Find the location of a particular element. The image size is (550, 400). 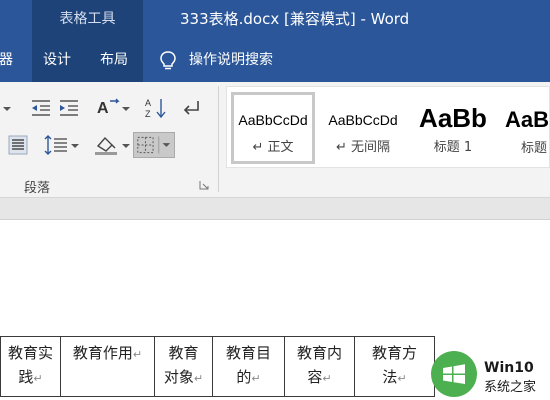

list-dropdown-arrow is located at coordinates (7, 108).